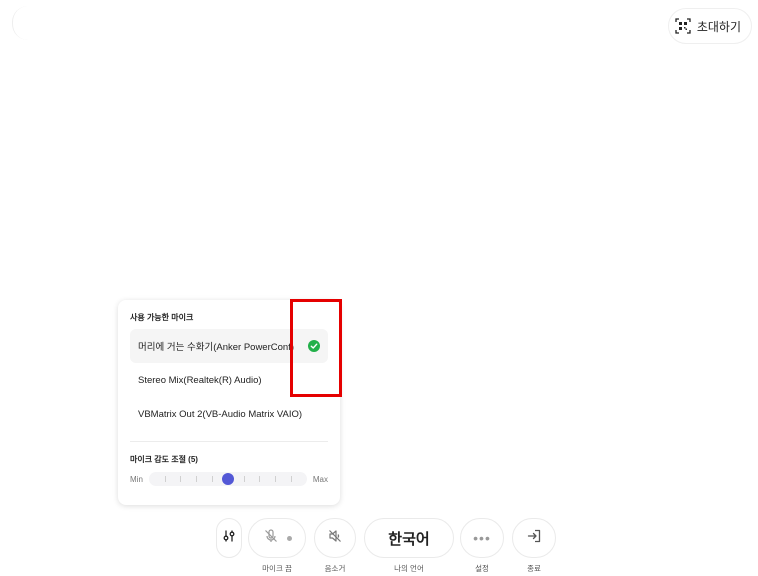 The width and height of the screenshot is (758, 576). What do you see at coordinates (289, 538) in the screenshot?
I see `mic-level-dot` at bounding box center [289, 538].